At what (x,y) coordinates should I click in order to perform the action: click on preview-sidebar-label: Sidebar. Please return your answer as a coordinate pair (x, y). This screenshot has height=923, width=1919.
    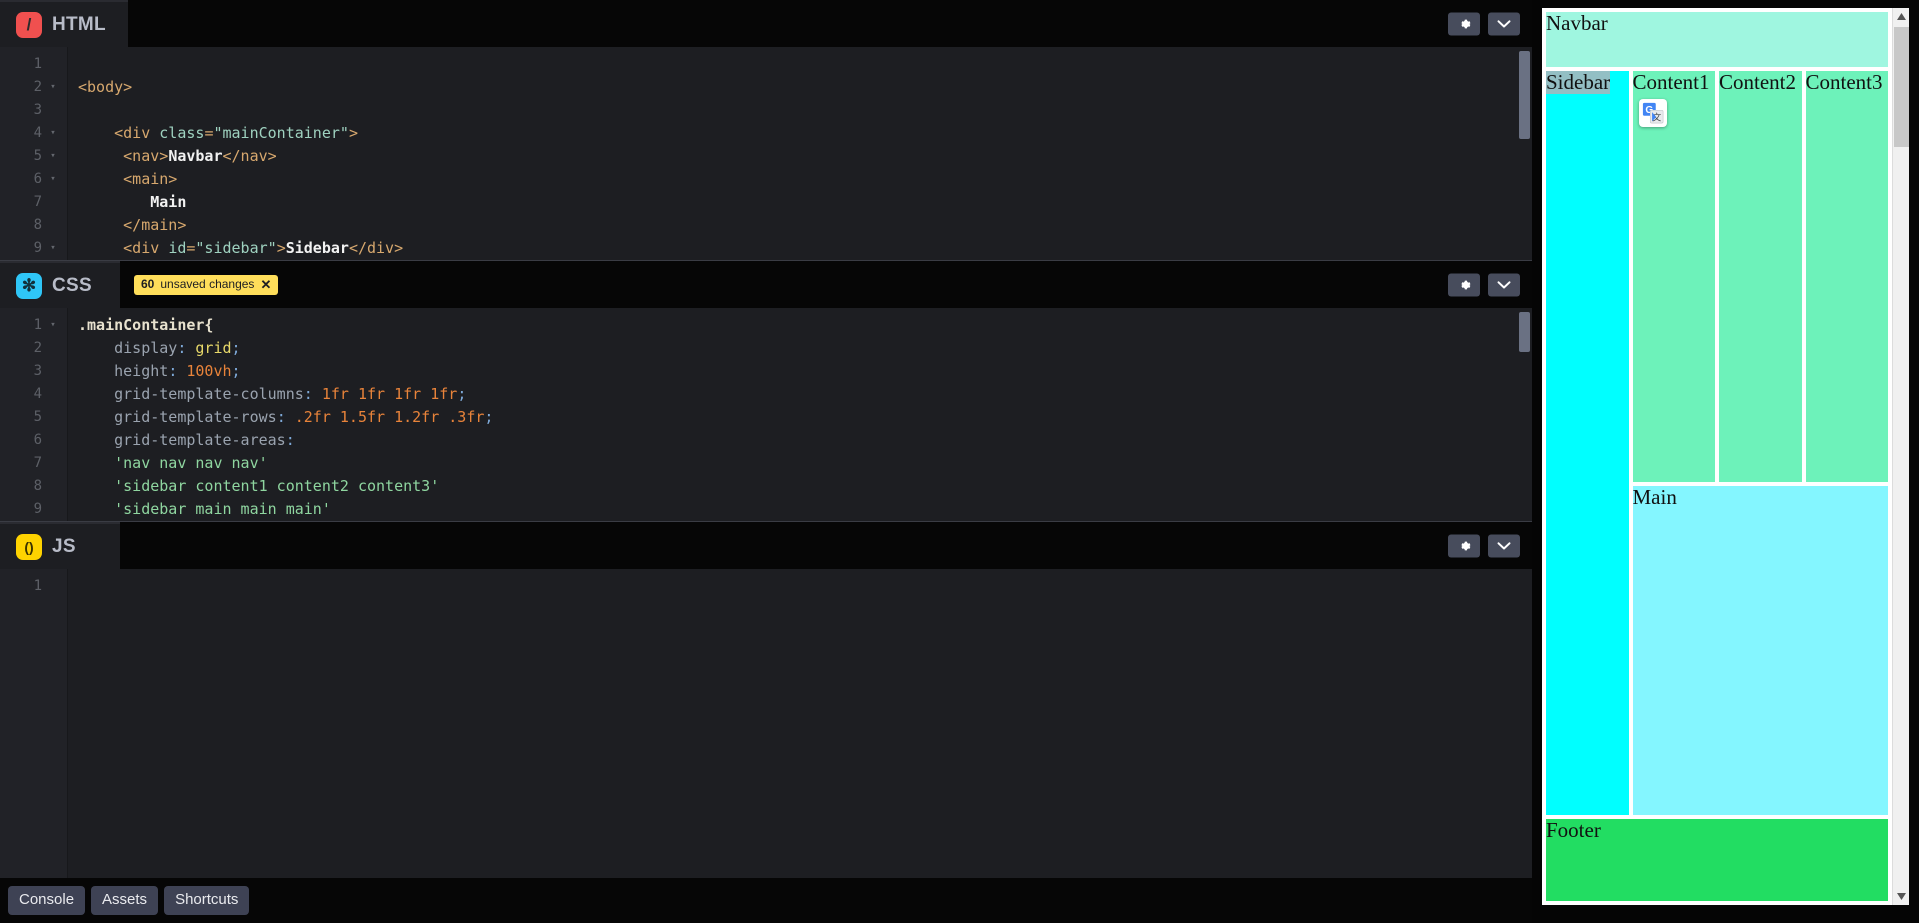
    Looking at the image, I should click on (1578, 82).